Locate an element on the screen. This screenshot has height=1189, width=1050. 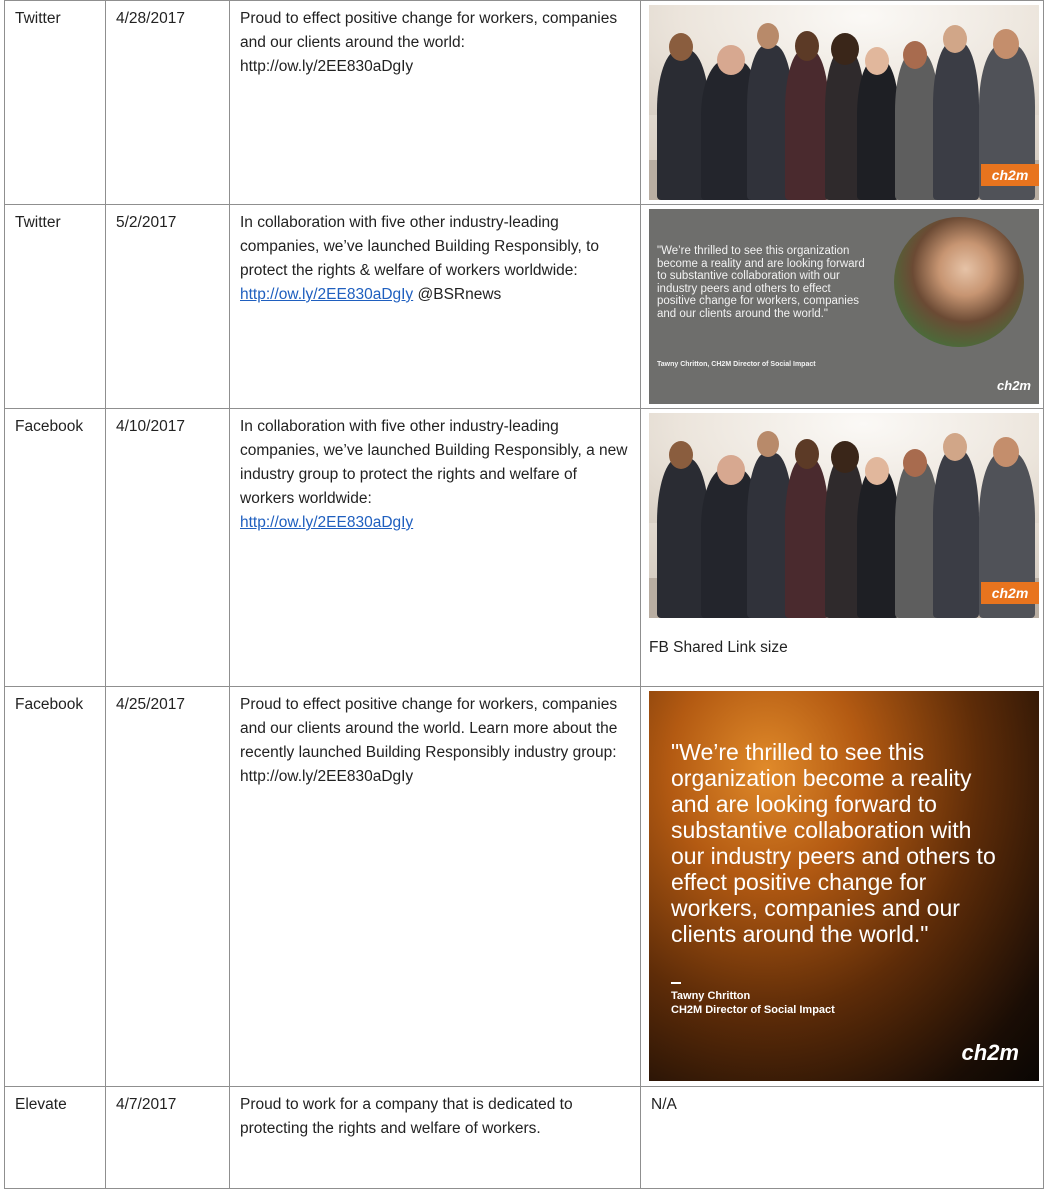
date-cell: 4/10/2017 is located at coordinates (167, 547).